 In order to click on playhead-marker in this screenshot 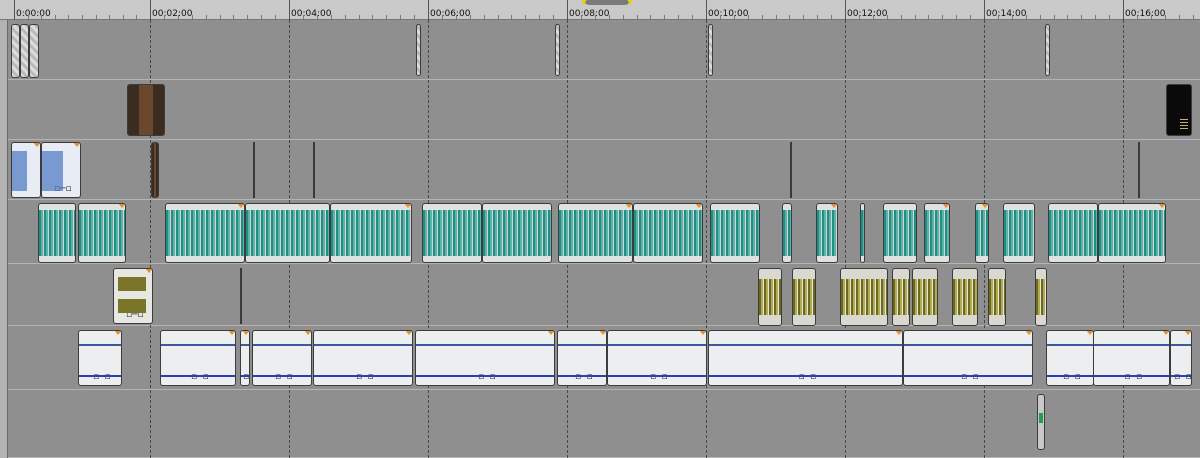, I will do `click(607, 2)`.